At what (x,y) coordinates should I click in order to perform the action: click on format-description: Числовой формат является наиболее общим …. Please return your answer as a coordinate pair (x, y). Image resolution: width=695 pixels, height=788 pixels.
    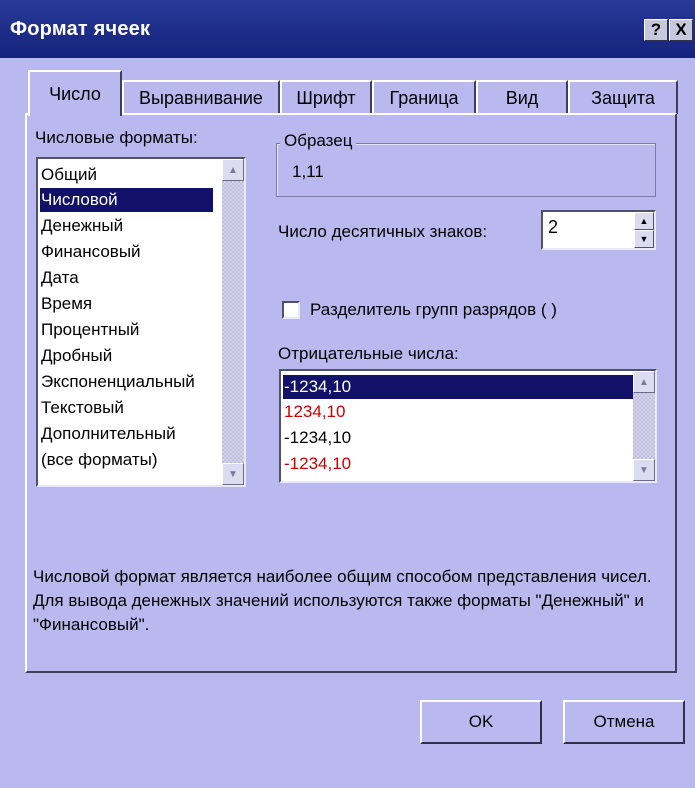
    Looking at the image, I should click on (342, 600).